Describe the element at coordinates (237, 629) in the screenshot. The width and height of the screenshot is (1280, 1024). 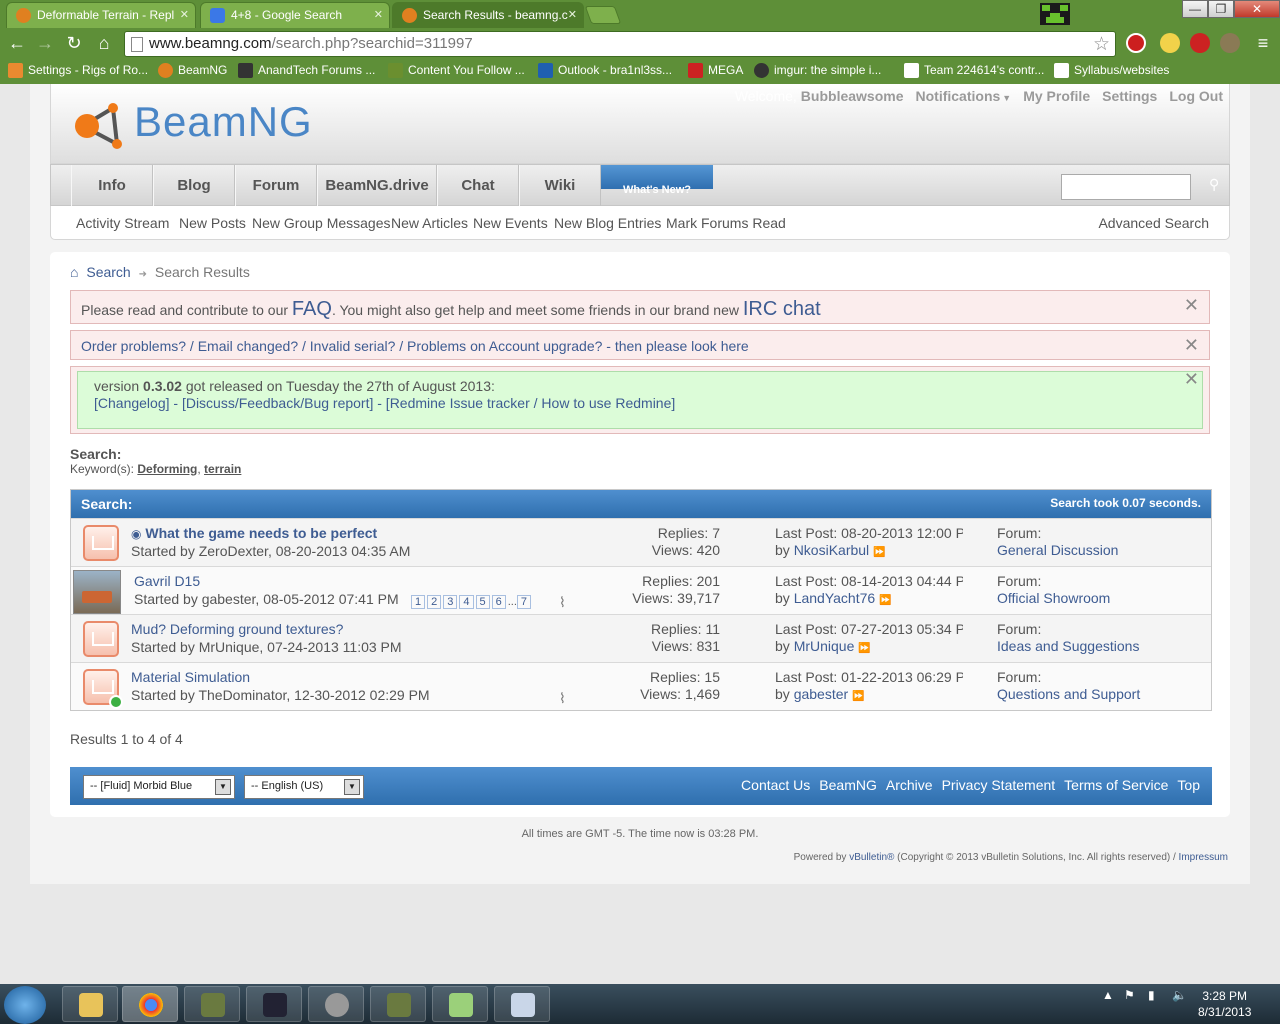
I see `thread-title: Mud? Deforming ground textures?` at that location.